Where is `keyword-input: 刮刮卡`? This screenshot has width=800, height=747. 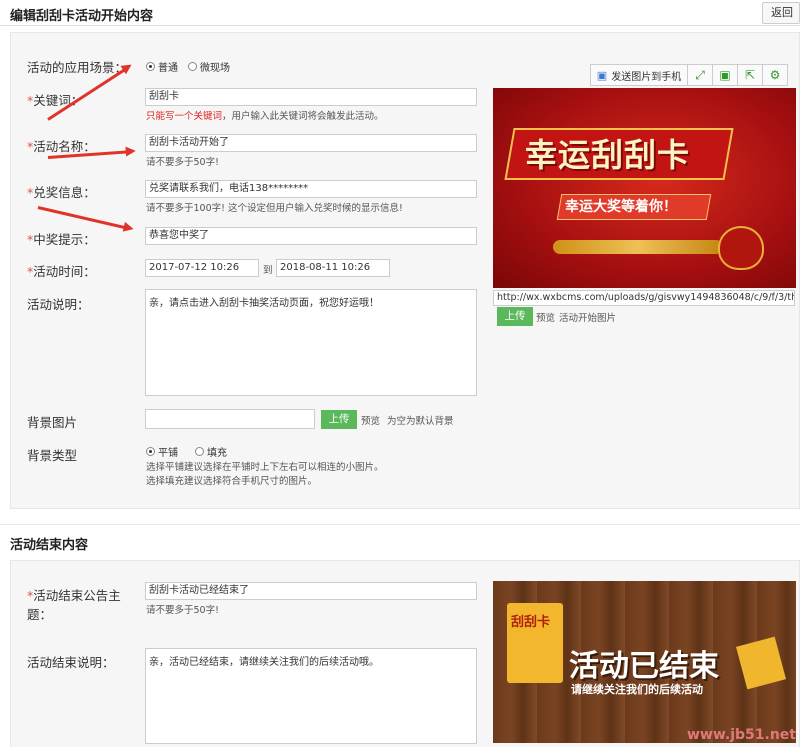
keyword-input: 刮刮卡 is located at coordinates (311, 97).